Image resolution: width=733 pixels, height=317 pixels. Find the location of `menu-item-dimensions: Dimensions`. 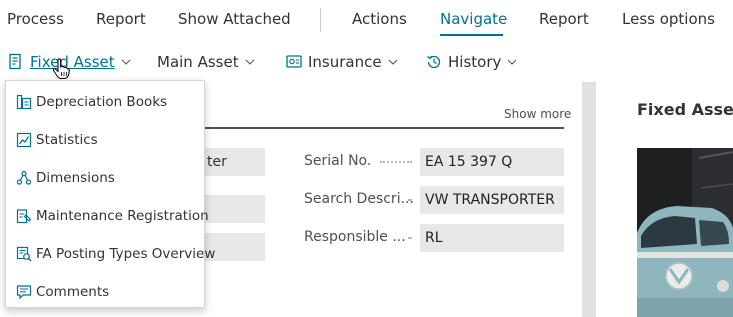

menu-item-dimensions: Dimensions is located at coordinates (105, 178).